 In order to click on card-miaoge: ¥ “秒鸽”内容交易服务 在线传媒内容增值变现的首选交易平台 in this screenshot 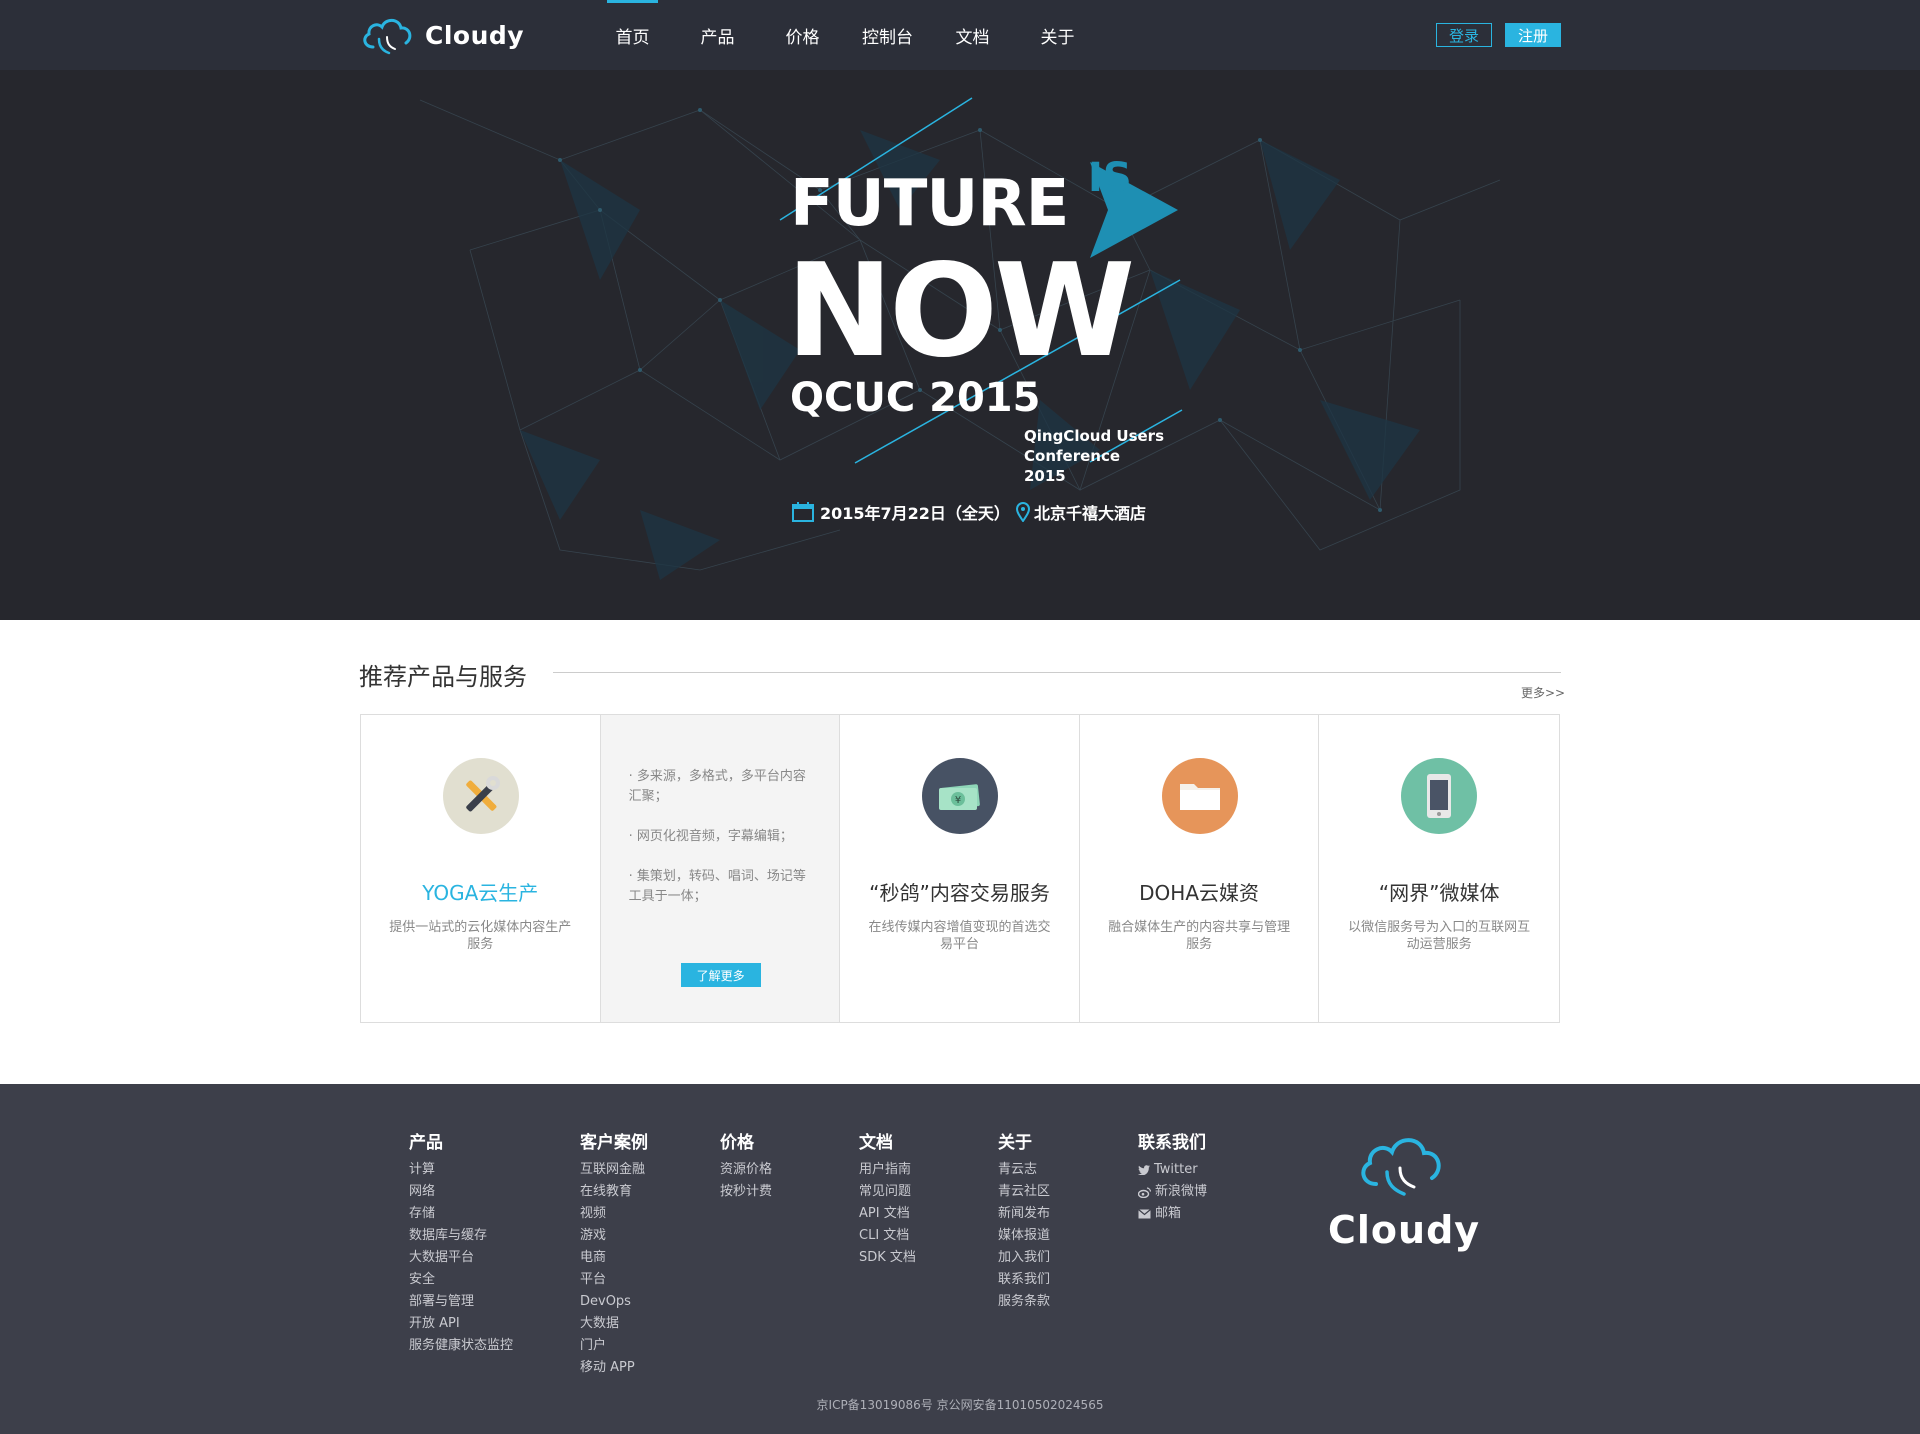, I will do `click(960, 868)`.